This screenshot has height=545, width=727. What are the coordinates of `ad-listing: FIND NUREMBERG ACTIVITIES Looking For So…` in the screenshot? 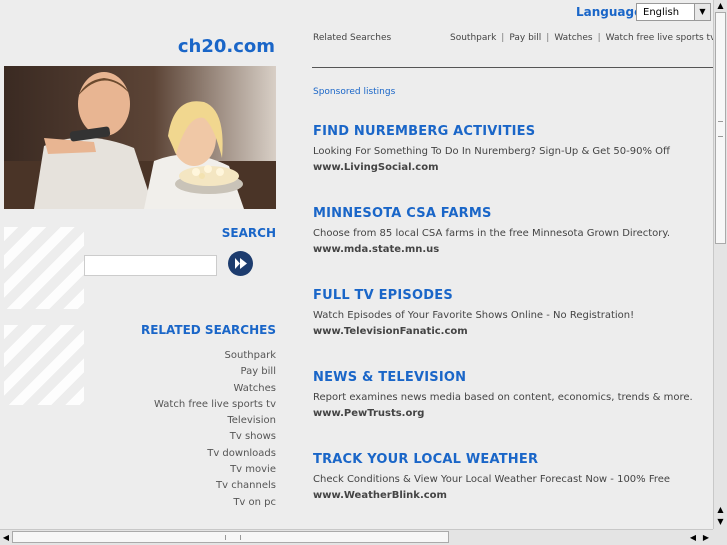 It's located at (491, 146).